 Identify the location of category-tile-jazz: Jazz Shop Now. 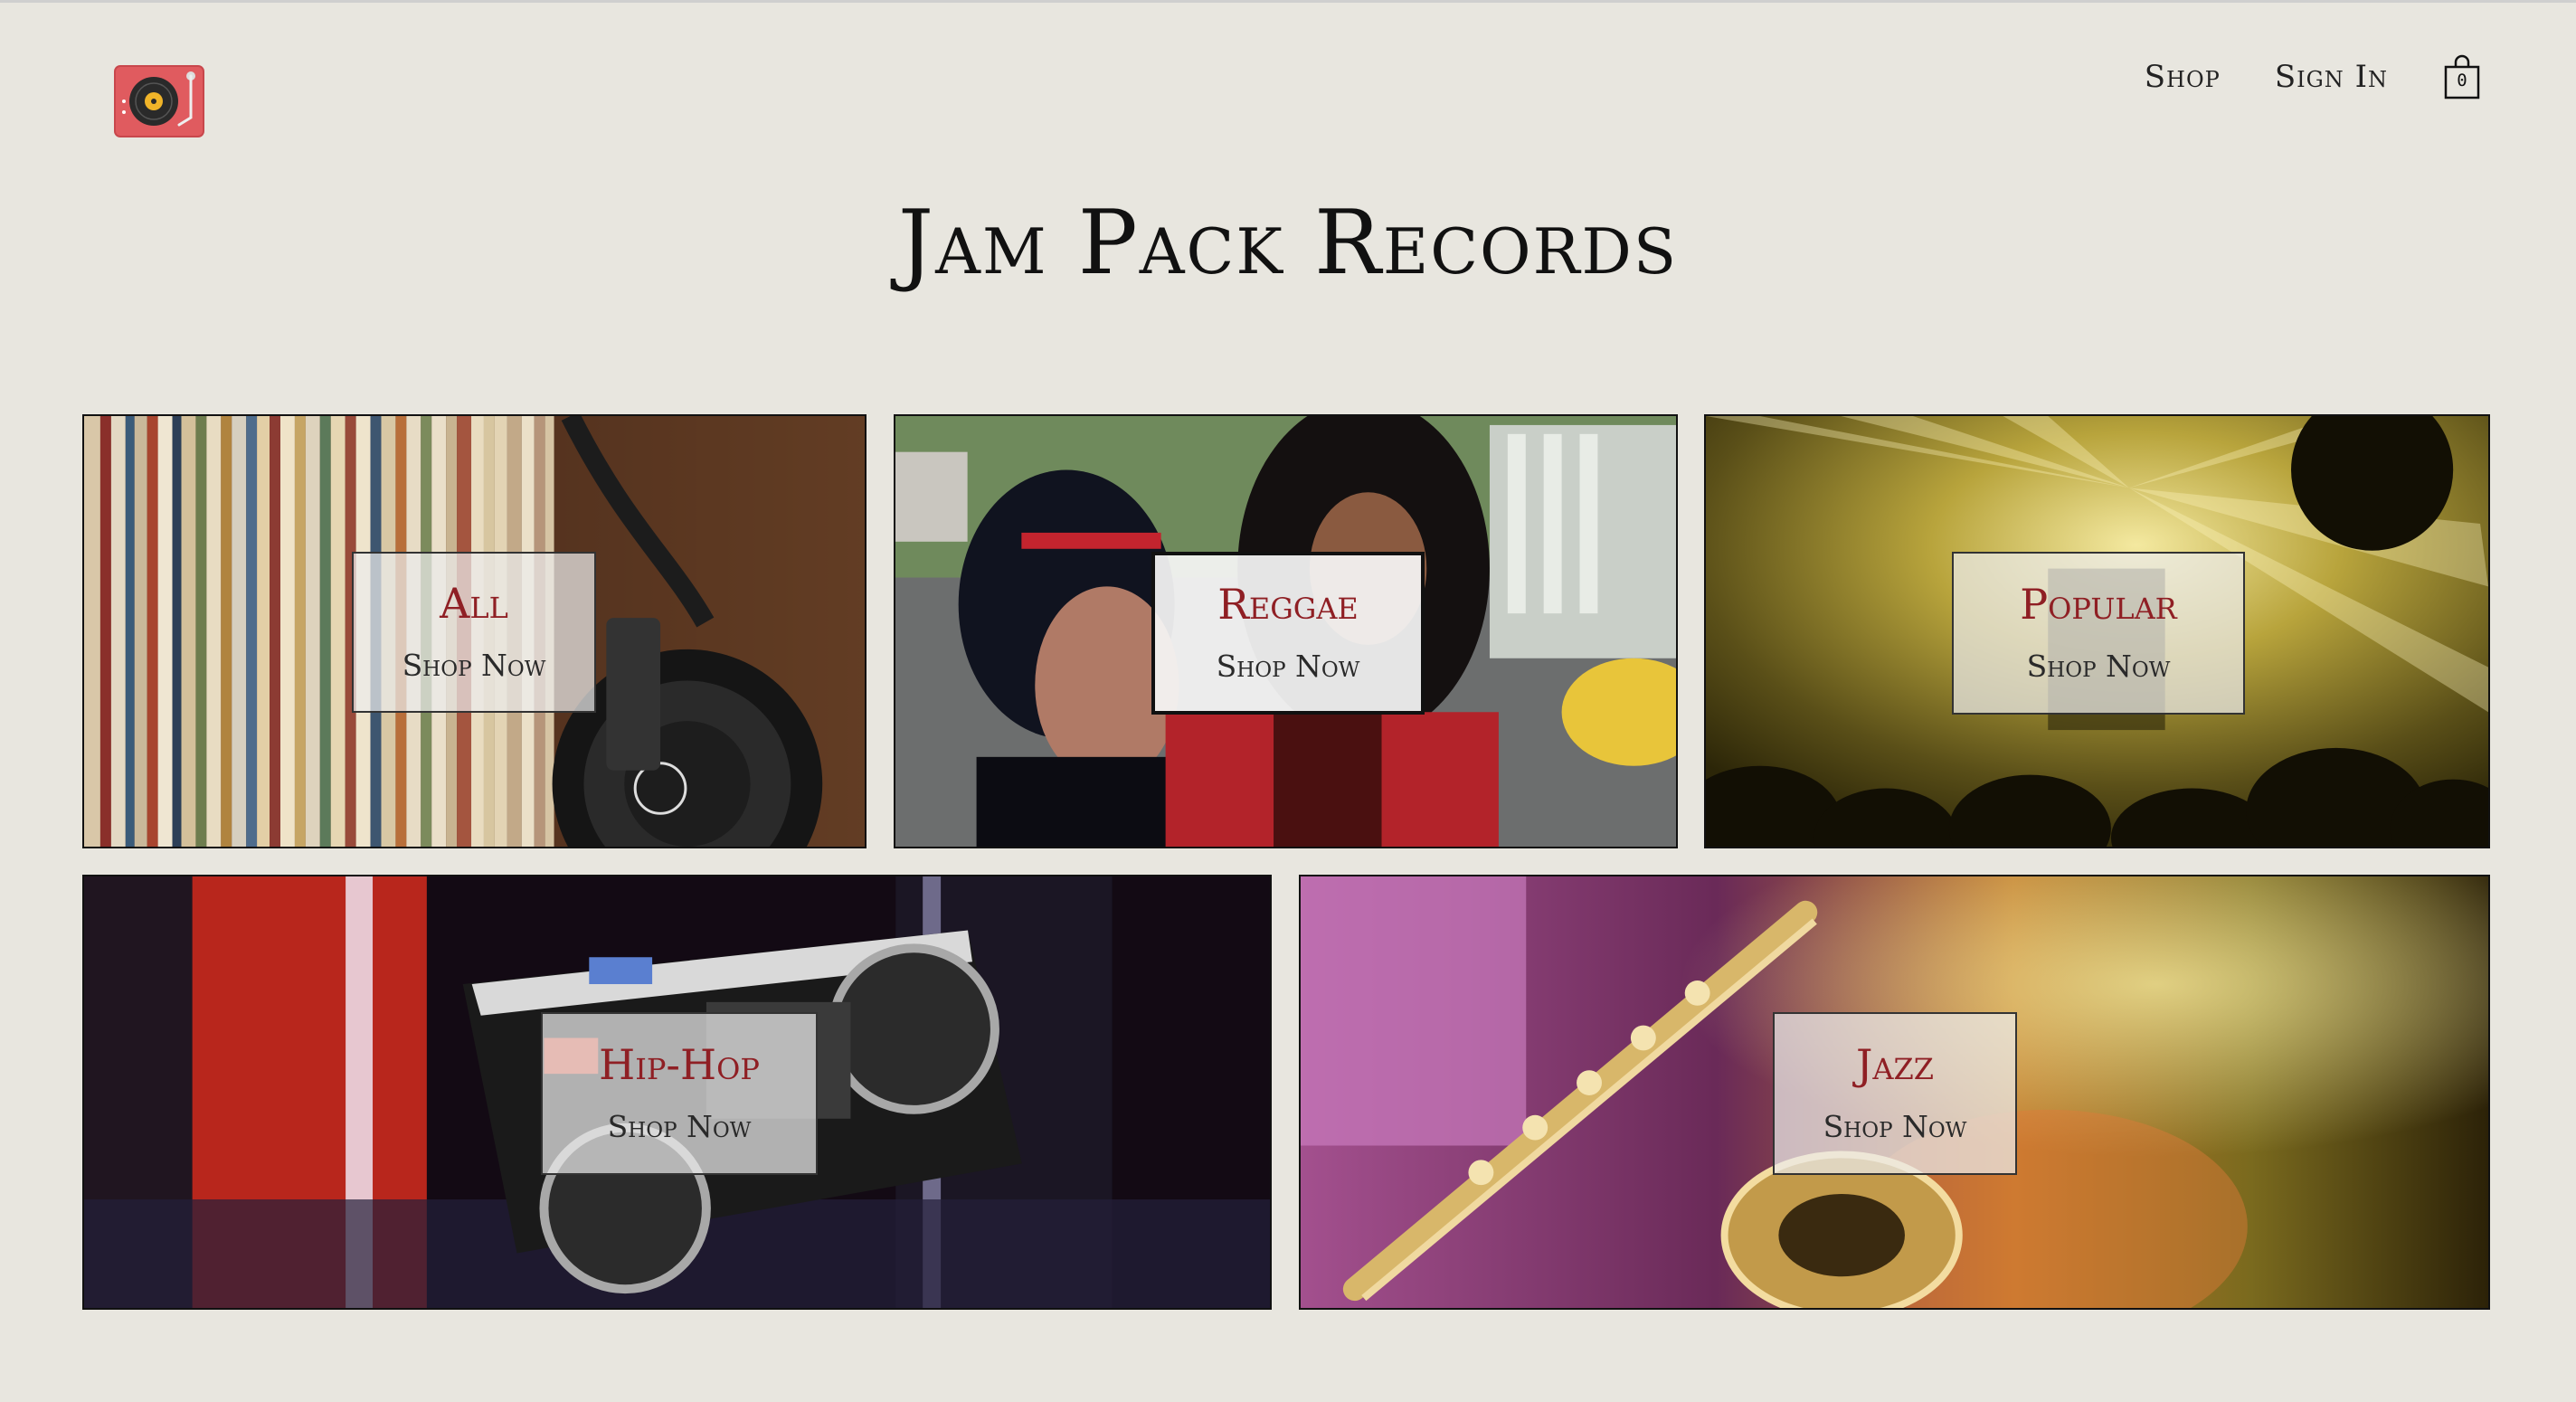
(1895, 1092).